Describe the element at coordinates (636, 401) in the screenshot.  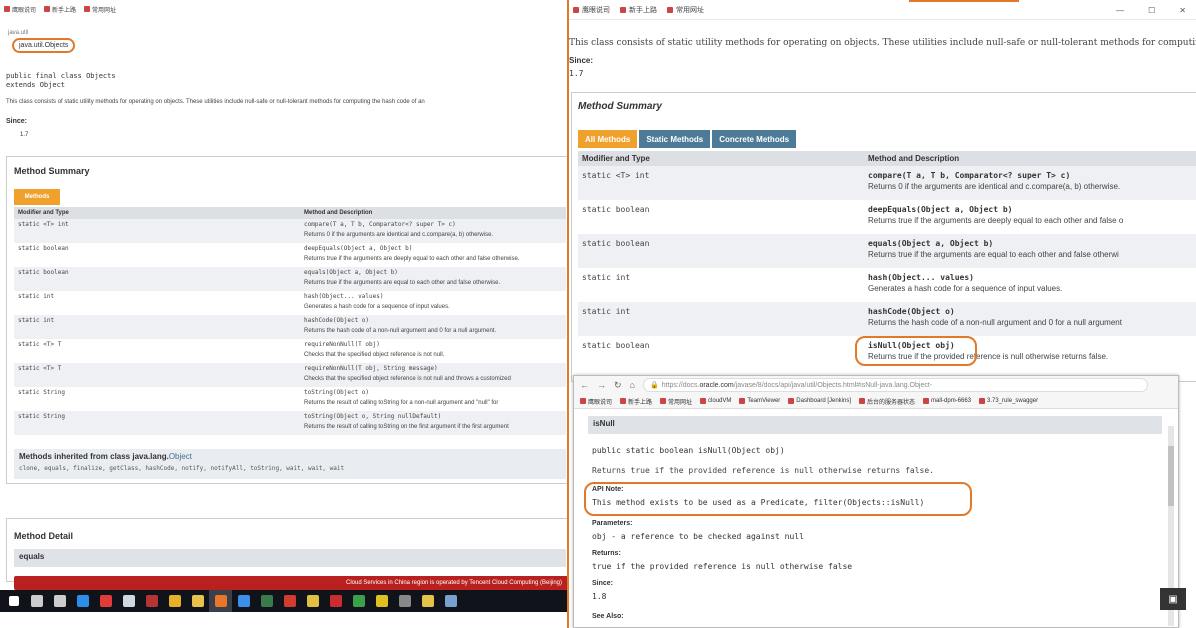
I see `popup-bookmark-2: 新手上路` at that location.